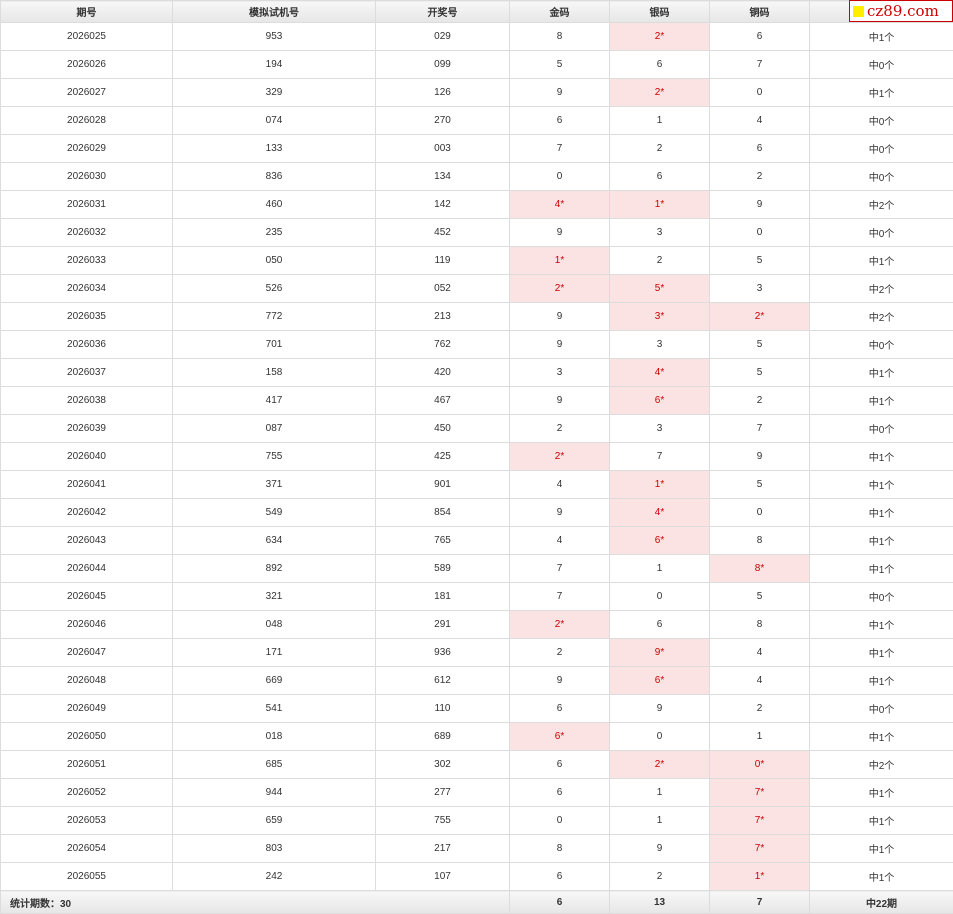  Describe the element at coordinates (659, 204) in the screenshot. I see `silver-code-cell: 1*` at that location.